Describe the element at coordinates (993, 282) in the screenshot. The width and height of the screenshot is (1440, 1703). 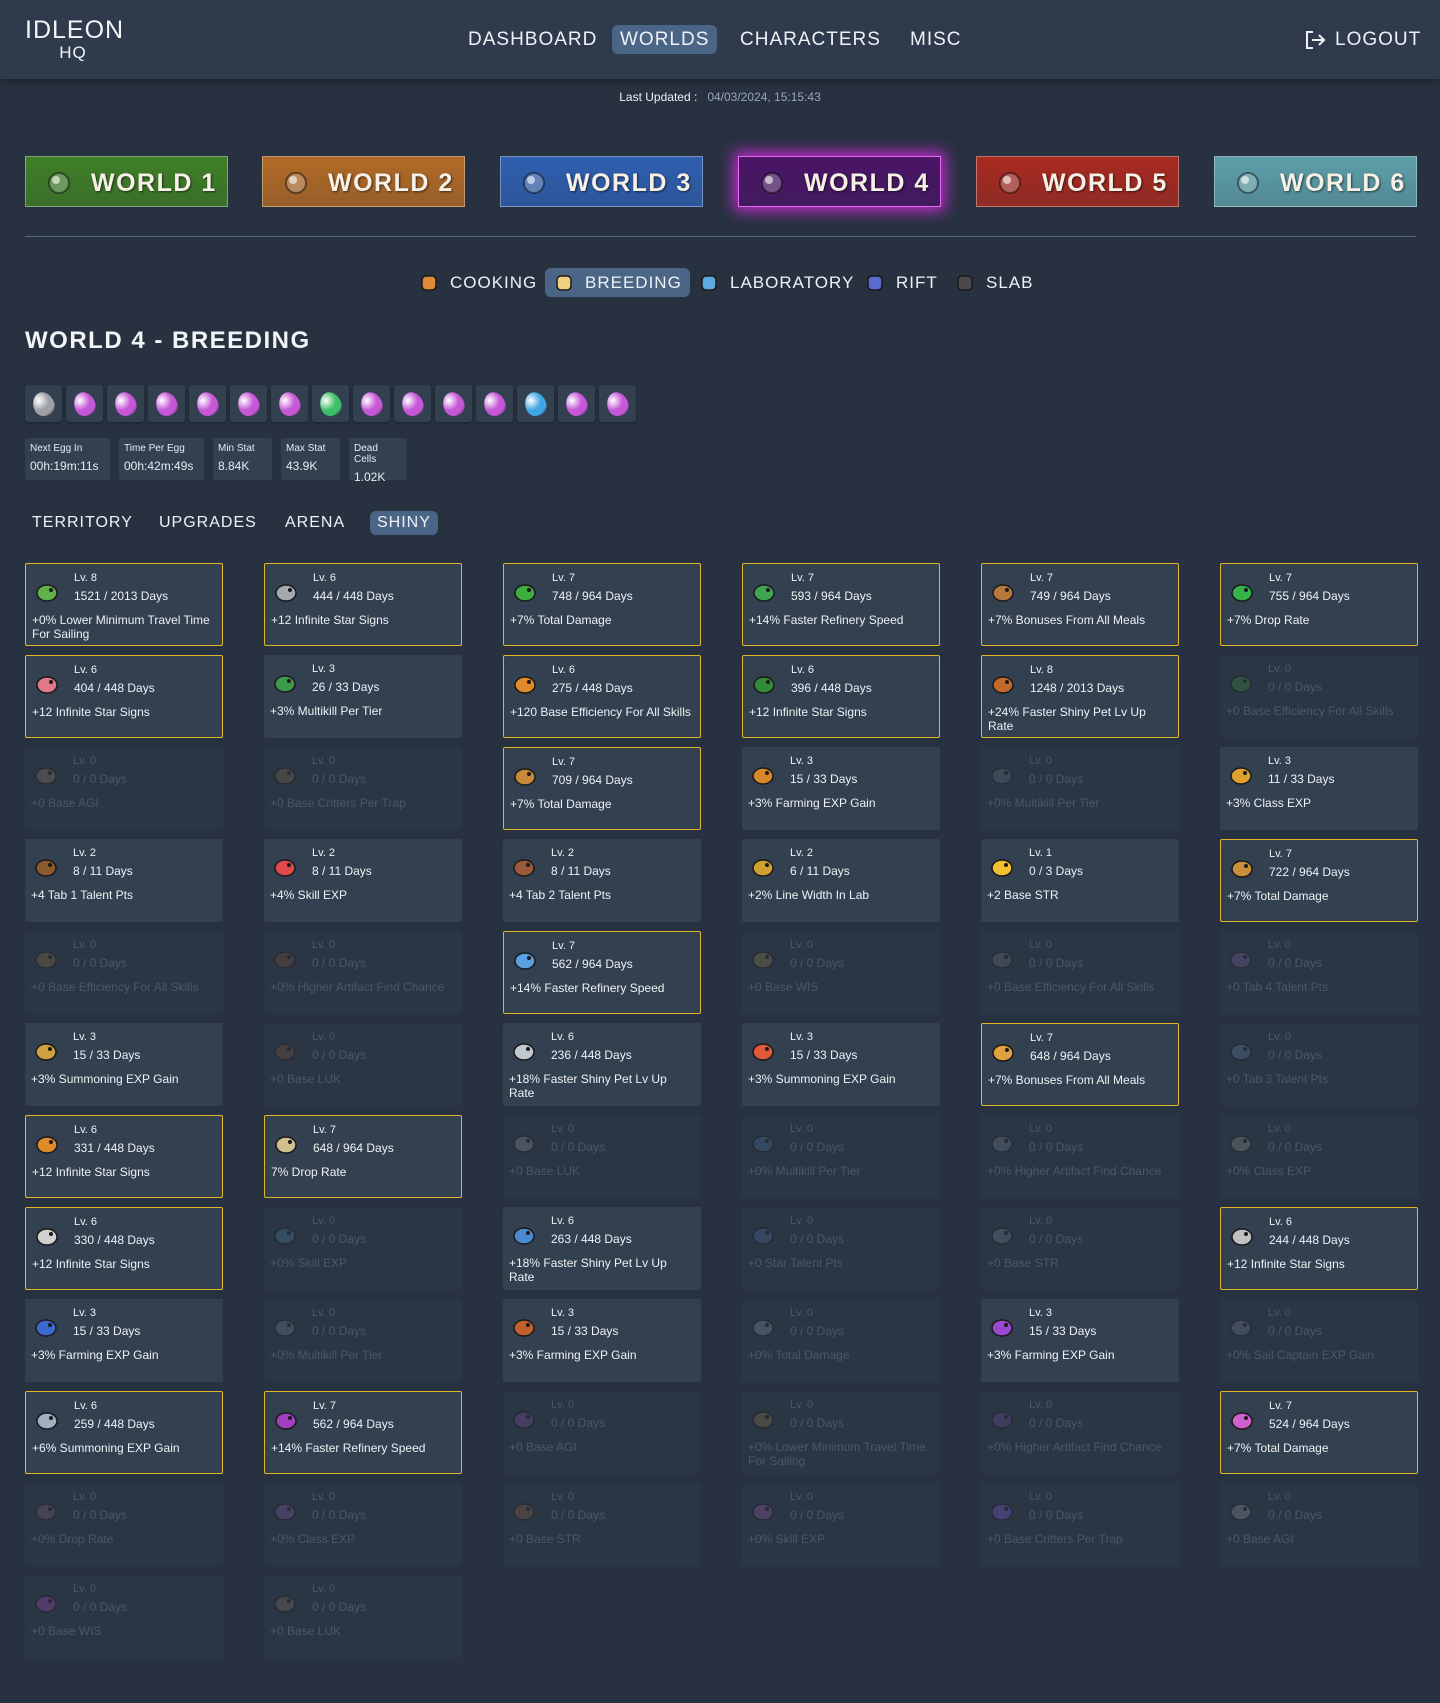
I see `subtab-slab: SLAB` at that location.